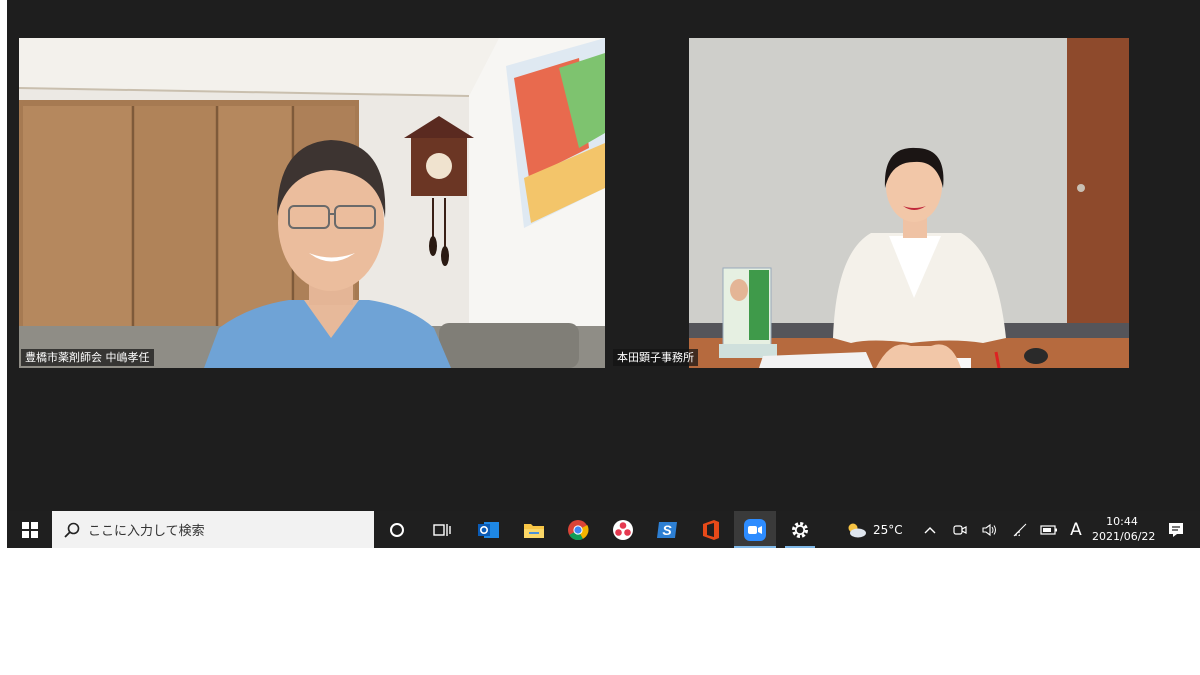 The height and width of the screenshot is (675, 1200). I want to click on app-s-icon: S, so click(667, 529).